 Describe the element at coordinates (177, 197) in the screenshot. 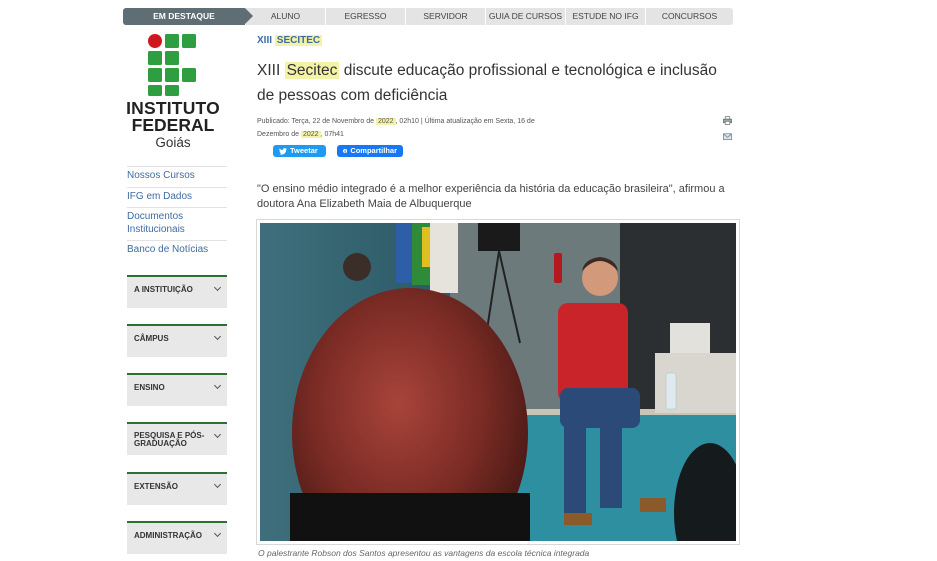

I see `sidebar-link-ifg-em-dados: IFG em Dados` at that location.